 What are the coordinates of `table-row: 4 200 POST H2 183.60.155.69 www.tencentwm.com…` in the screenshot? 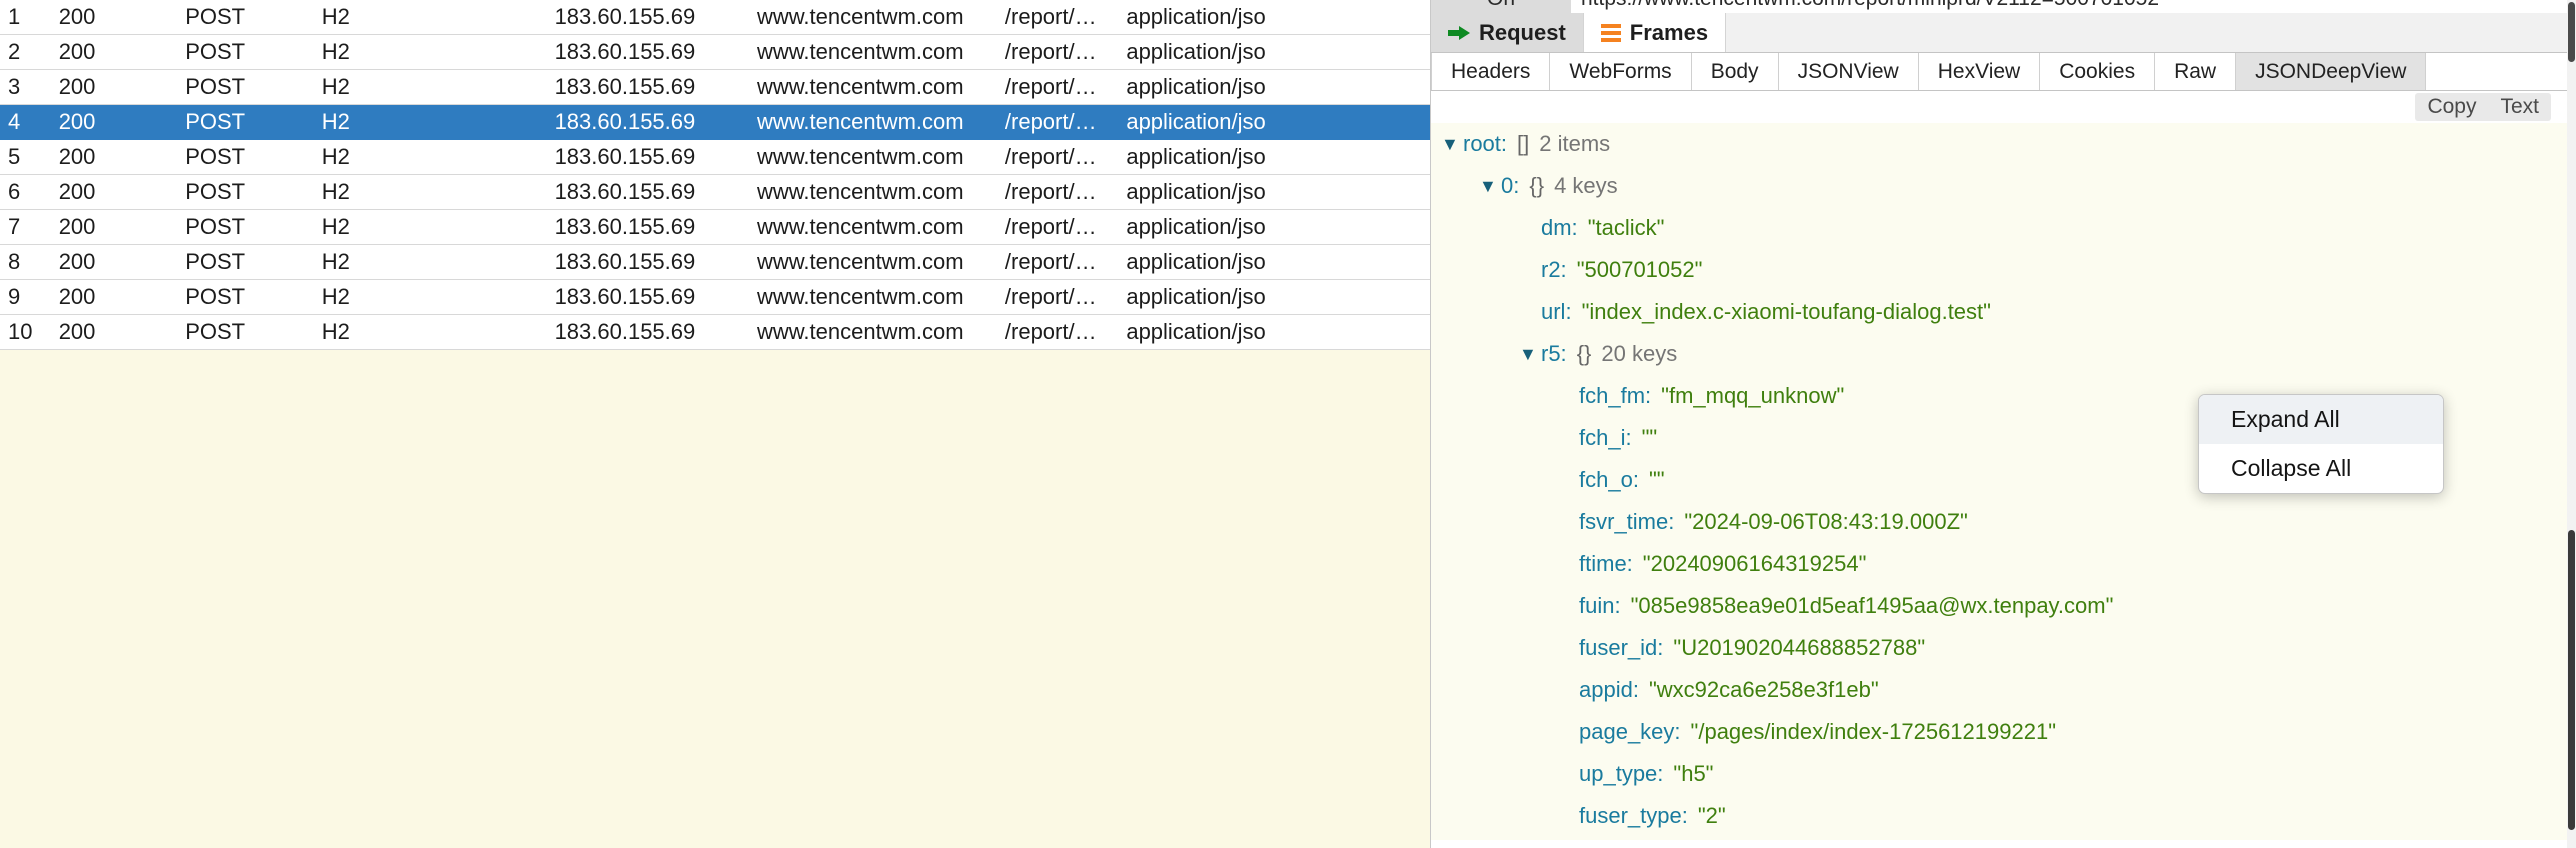 It's located at (715, 122).